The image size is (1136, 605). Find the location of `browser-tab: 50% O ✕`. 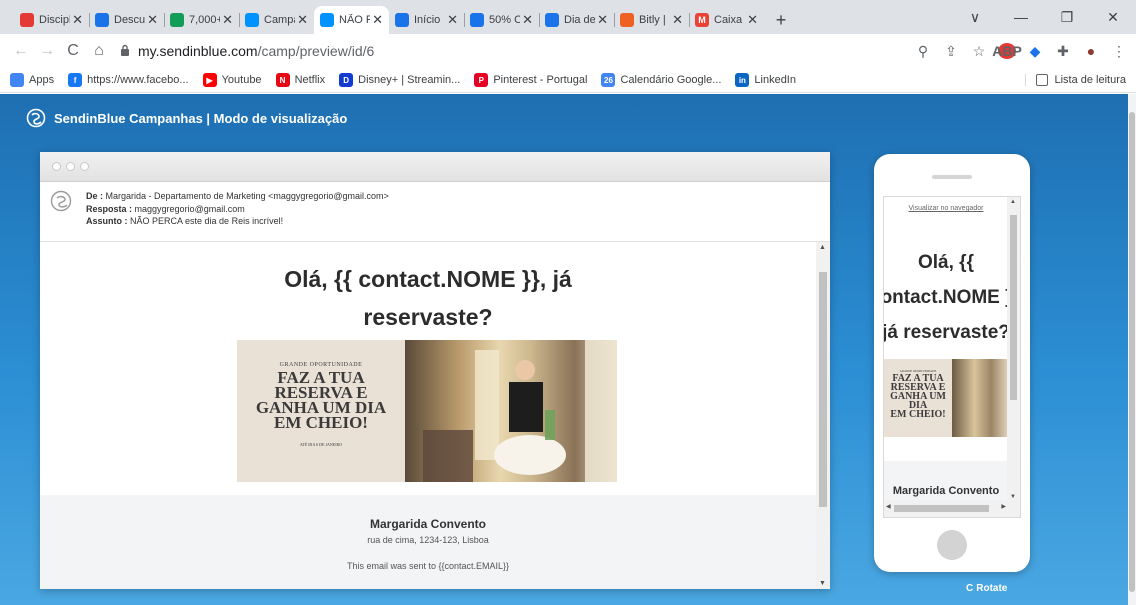

browser-tab: 50% O ✕ is located at coordinates (501, 20).